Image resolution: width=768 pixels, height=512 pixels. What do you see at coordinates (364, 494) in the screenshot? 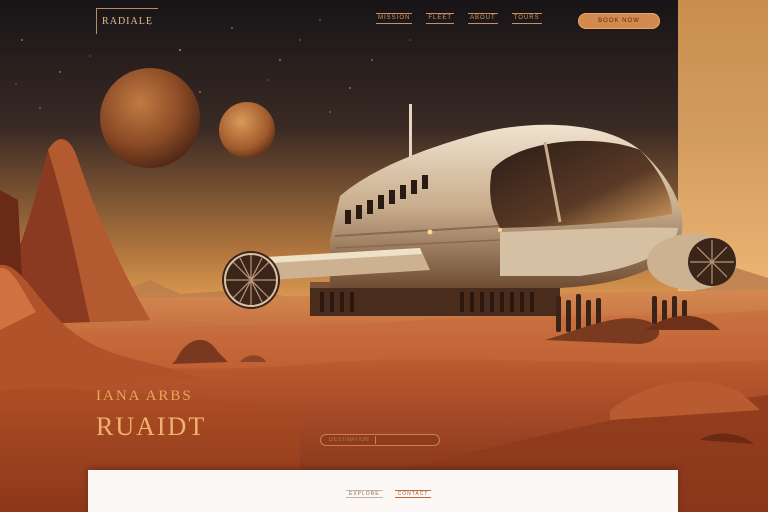
I see `card-link-explore: EXPLORE` at bounding box center [364, 494].